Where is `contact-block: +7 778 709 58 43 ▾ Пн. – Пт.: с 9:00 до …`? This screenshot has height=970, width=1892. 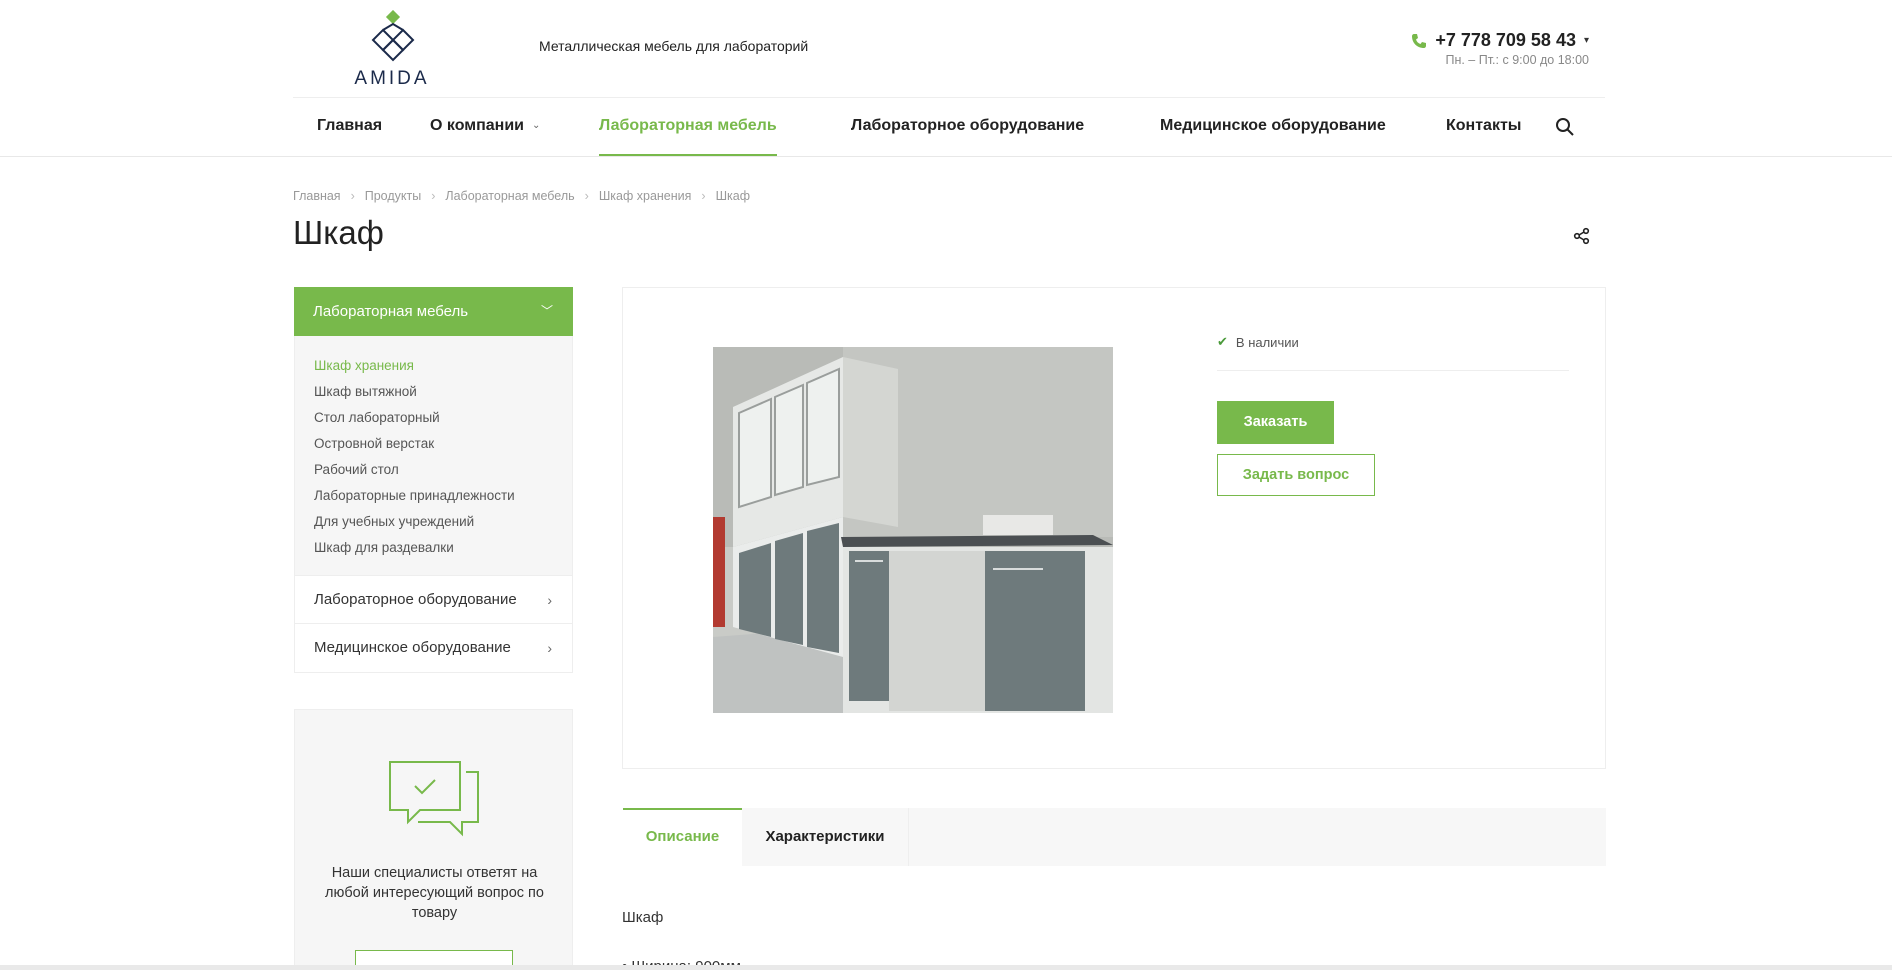 contact-block: +7 778 709 58 43 ▾ Пн. – Пт.: с 9:00 до … is located at coordinates (1500, 48).